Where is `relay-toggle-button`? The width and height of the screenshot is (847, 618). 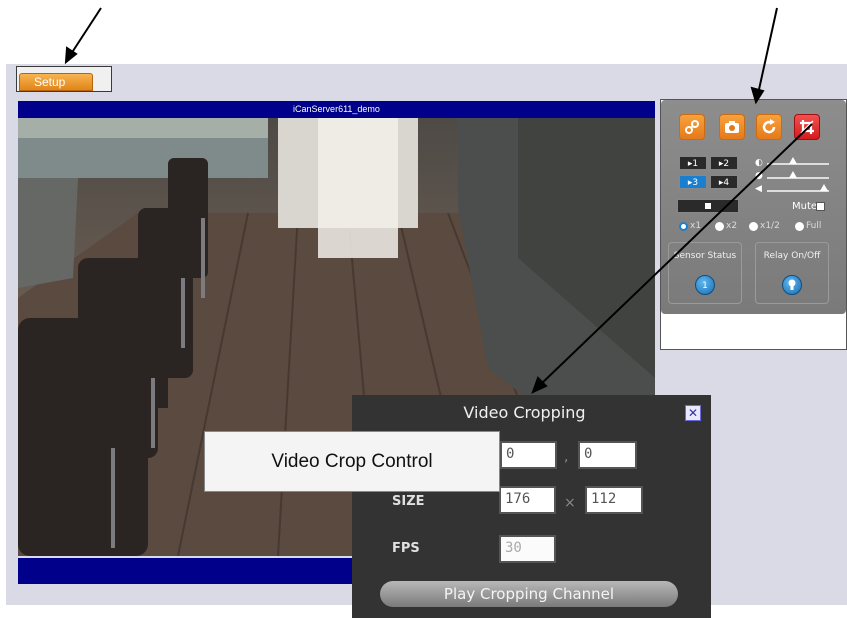
relay-toggle-button is located at coordinates (792, 285).